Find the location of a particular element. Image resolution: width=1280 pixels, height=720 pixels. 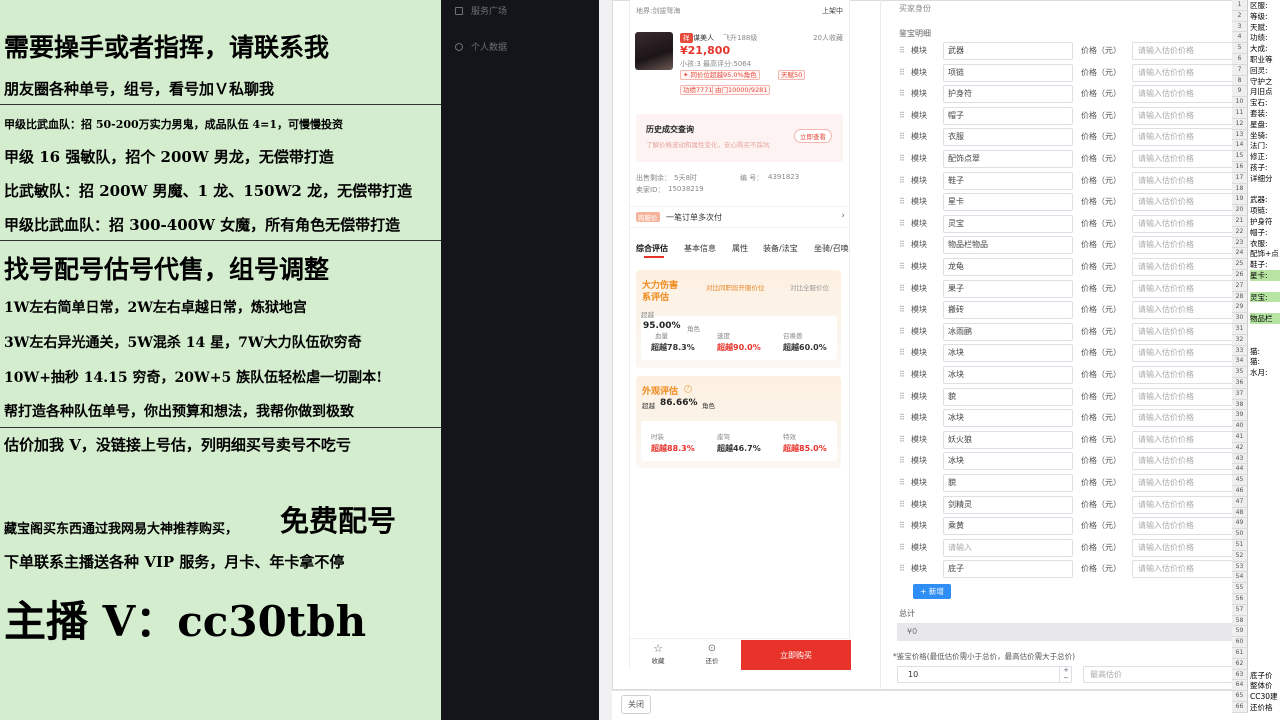

sheet-cell: 职业等 is located at coordinates (1265, 59).